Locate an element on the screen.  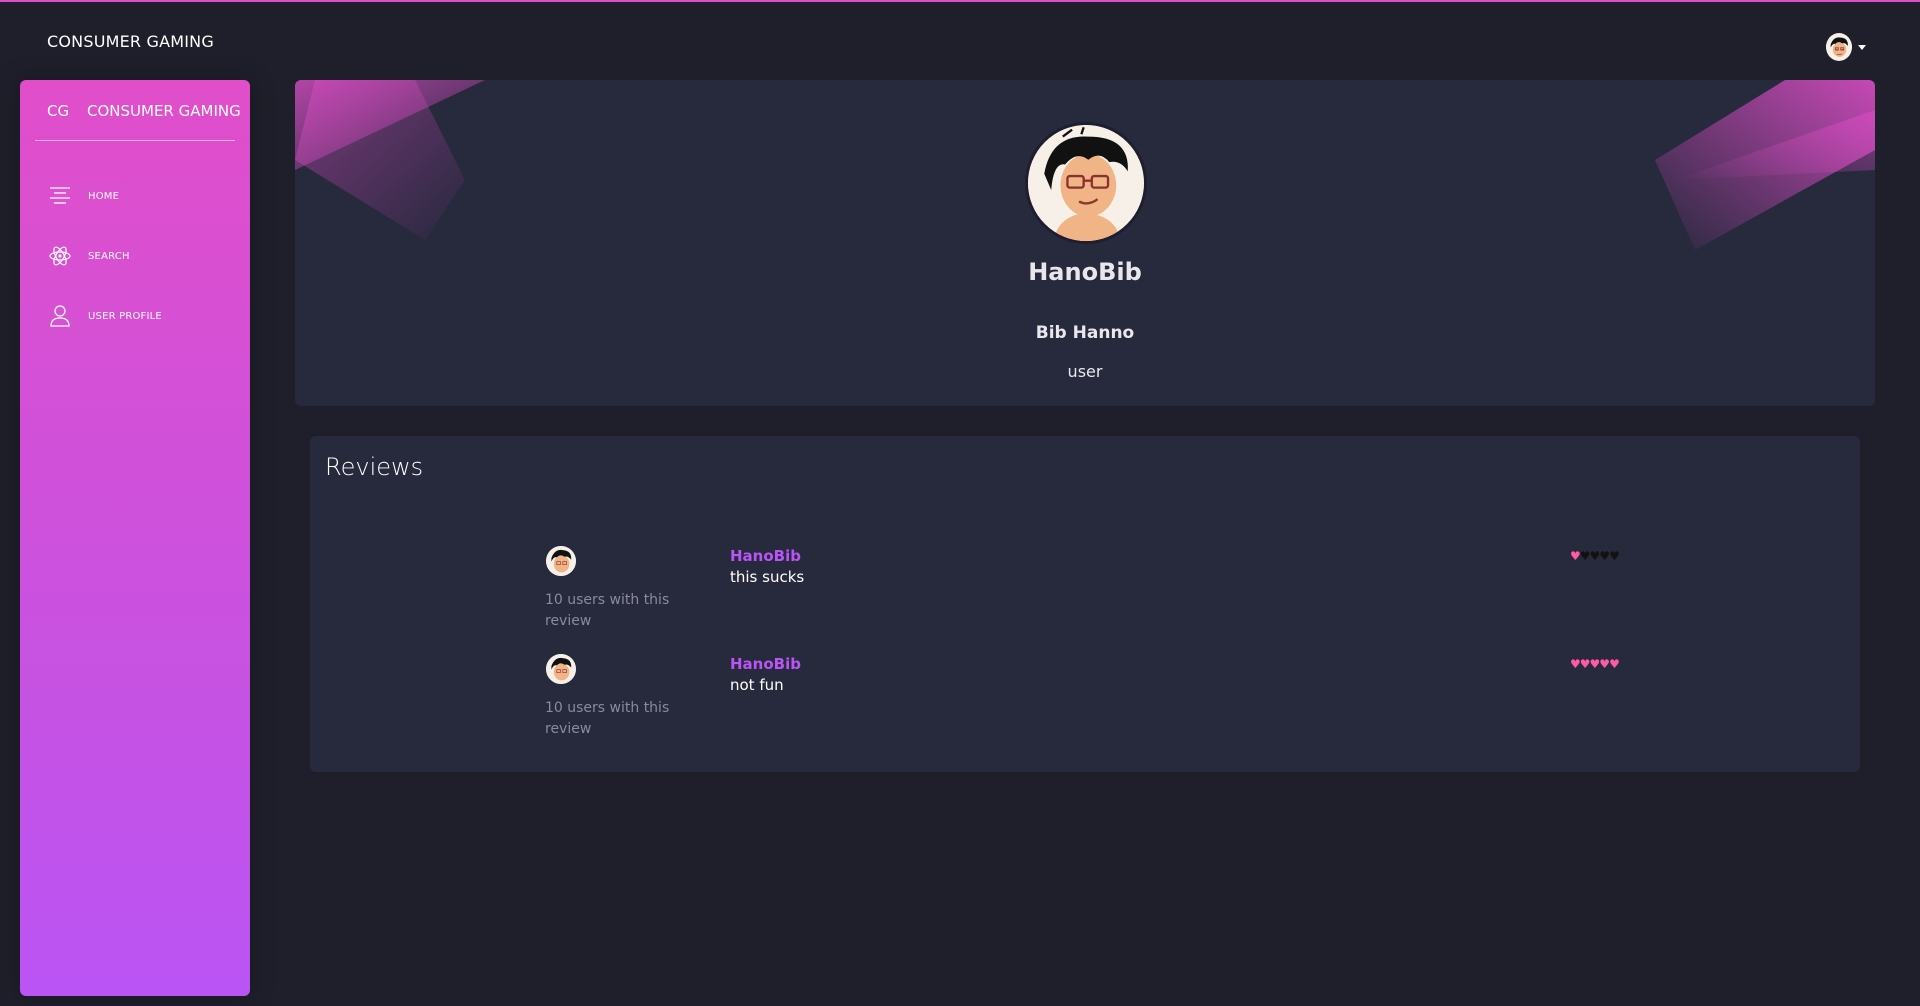
card-decoration-right is located at coordinates (1765, 165).